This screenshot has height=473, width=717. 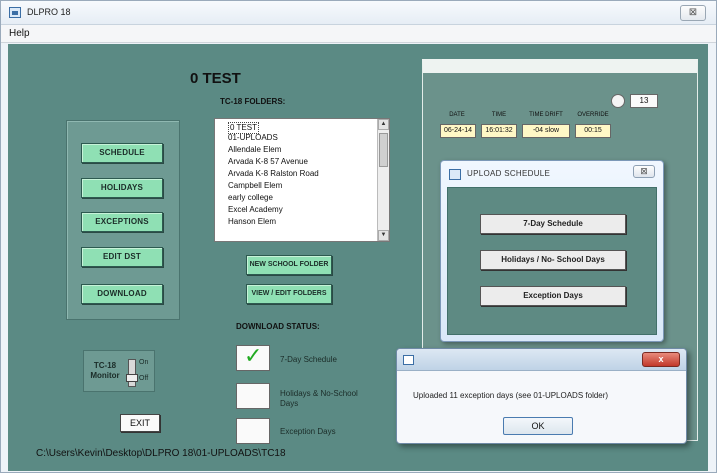 I want to click on download-button: DOWNLOAD, so click(x=122, y=294).